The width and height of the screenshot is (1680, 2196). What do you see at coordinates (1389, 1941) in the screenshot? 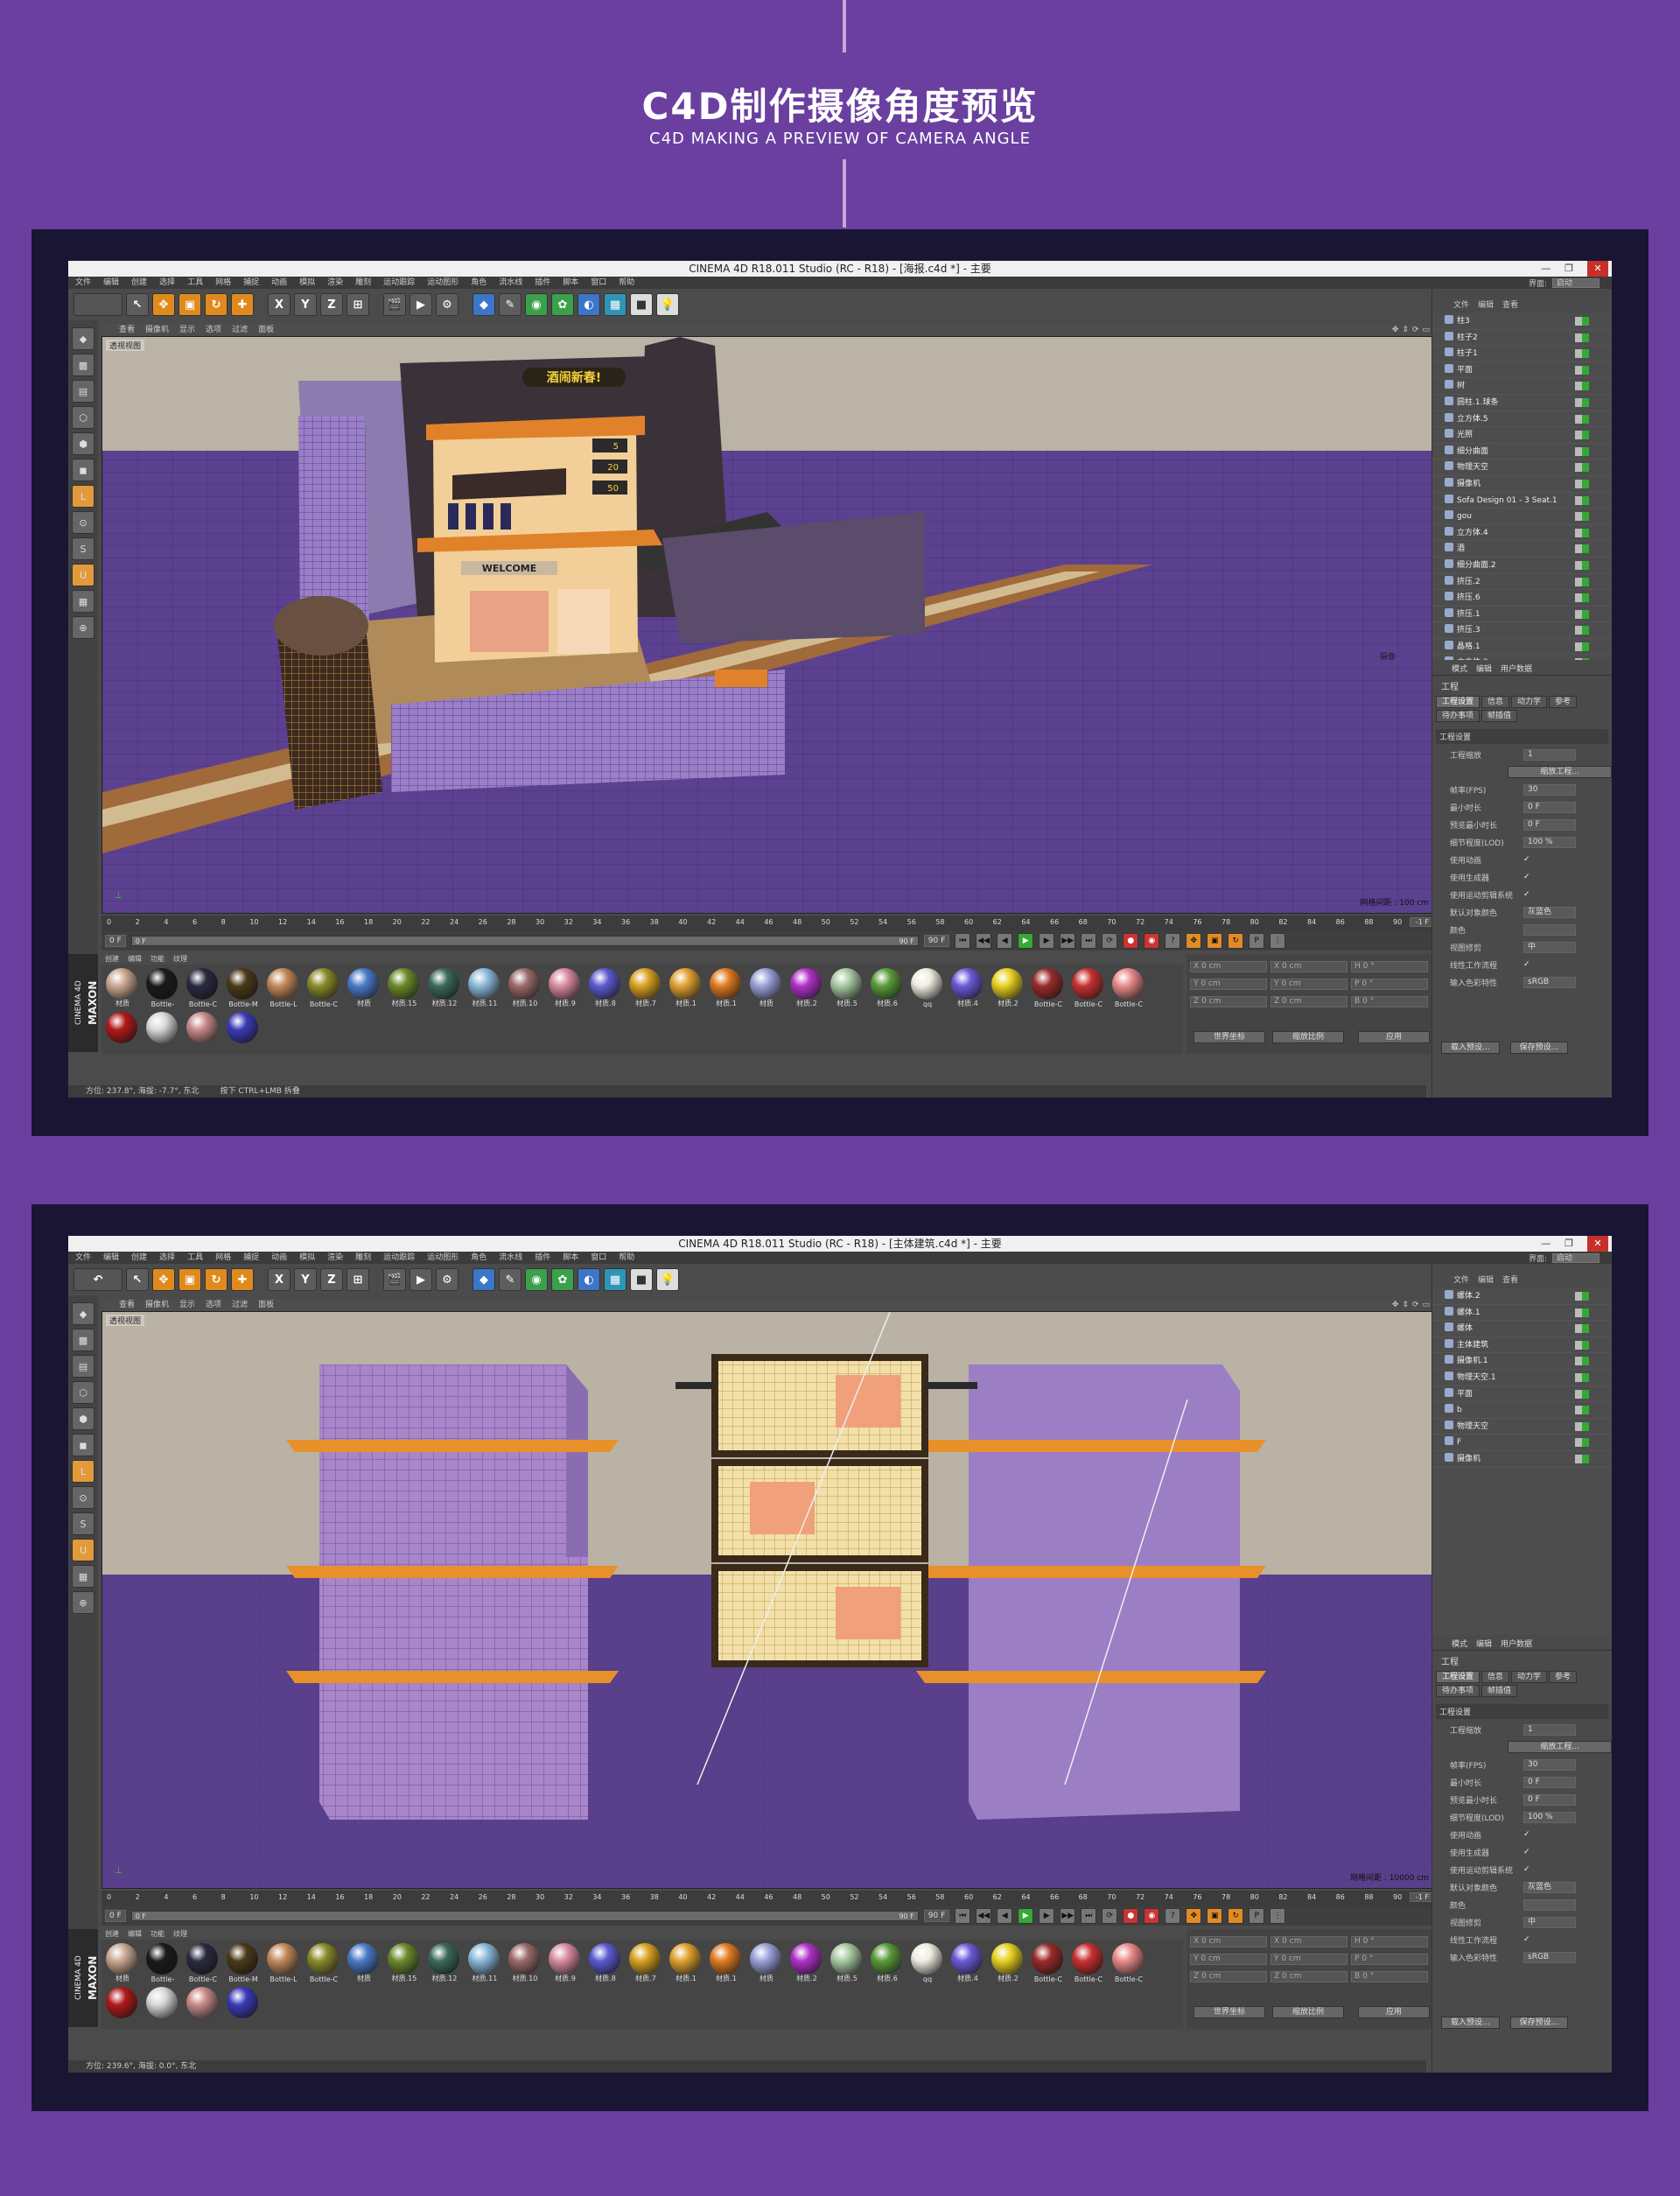
I see `coord-h-rot: H 0 °` at bounding box center [1389, 1941].